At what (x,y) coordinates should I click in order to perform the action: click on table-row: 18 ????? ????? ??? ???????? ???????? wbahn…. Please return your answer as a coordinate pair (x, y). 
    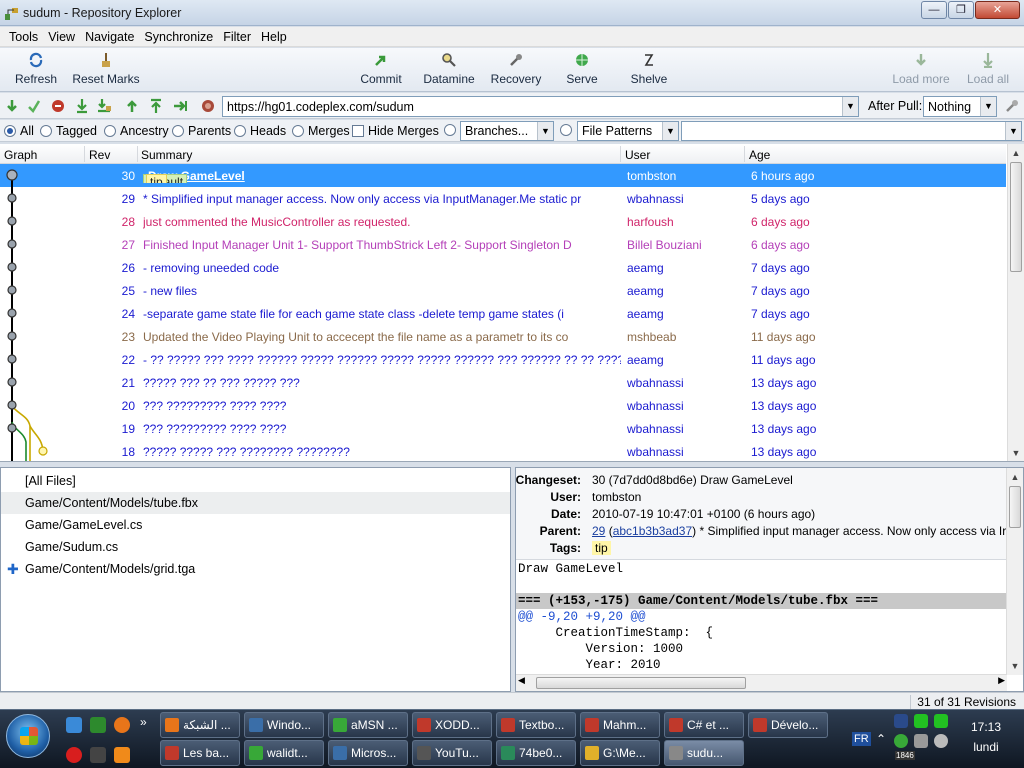
    Looking at the image, I should click on (503, 450).